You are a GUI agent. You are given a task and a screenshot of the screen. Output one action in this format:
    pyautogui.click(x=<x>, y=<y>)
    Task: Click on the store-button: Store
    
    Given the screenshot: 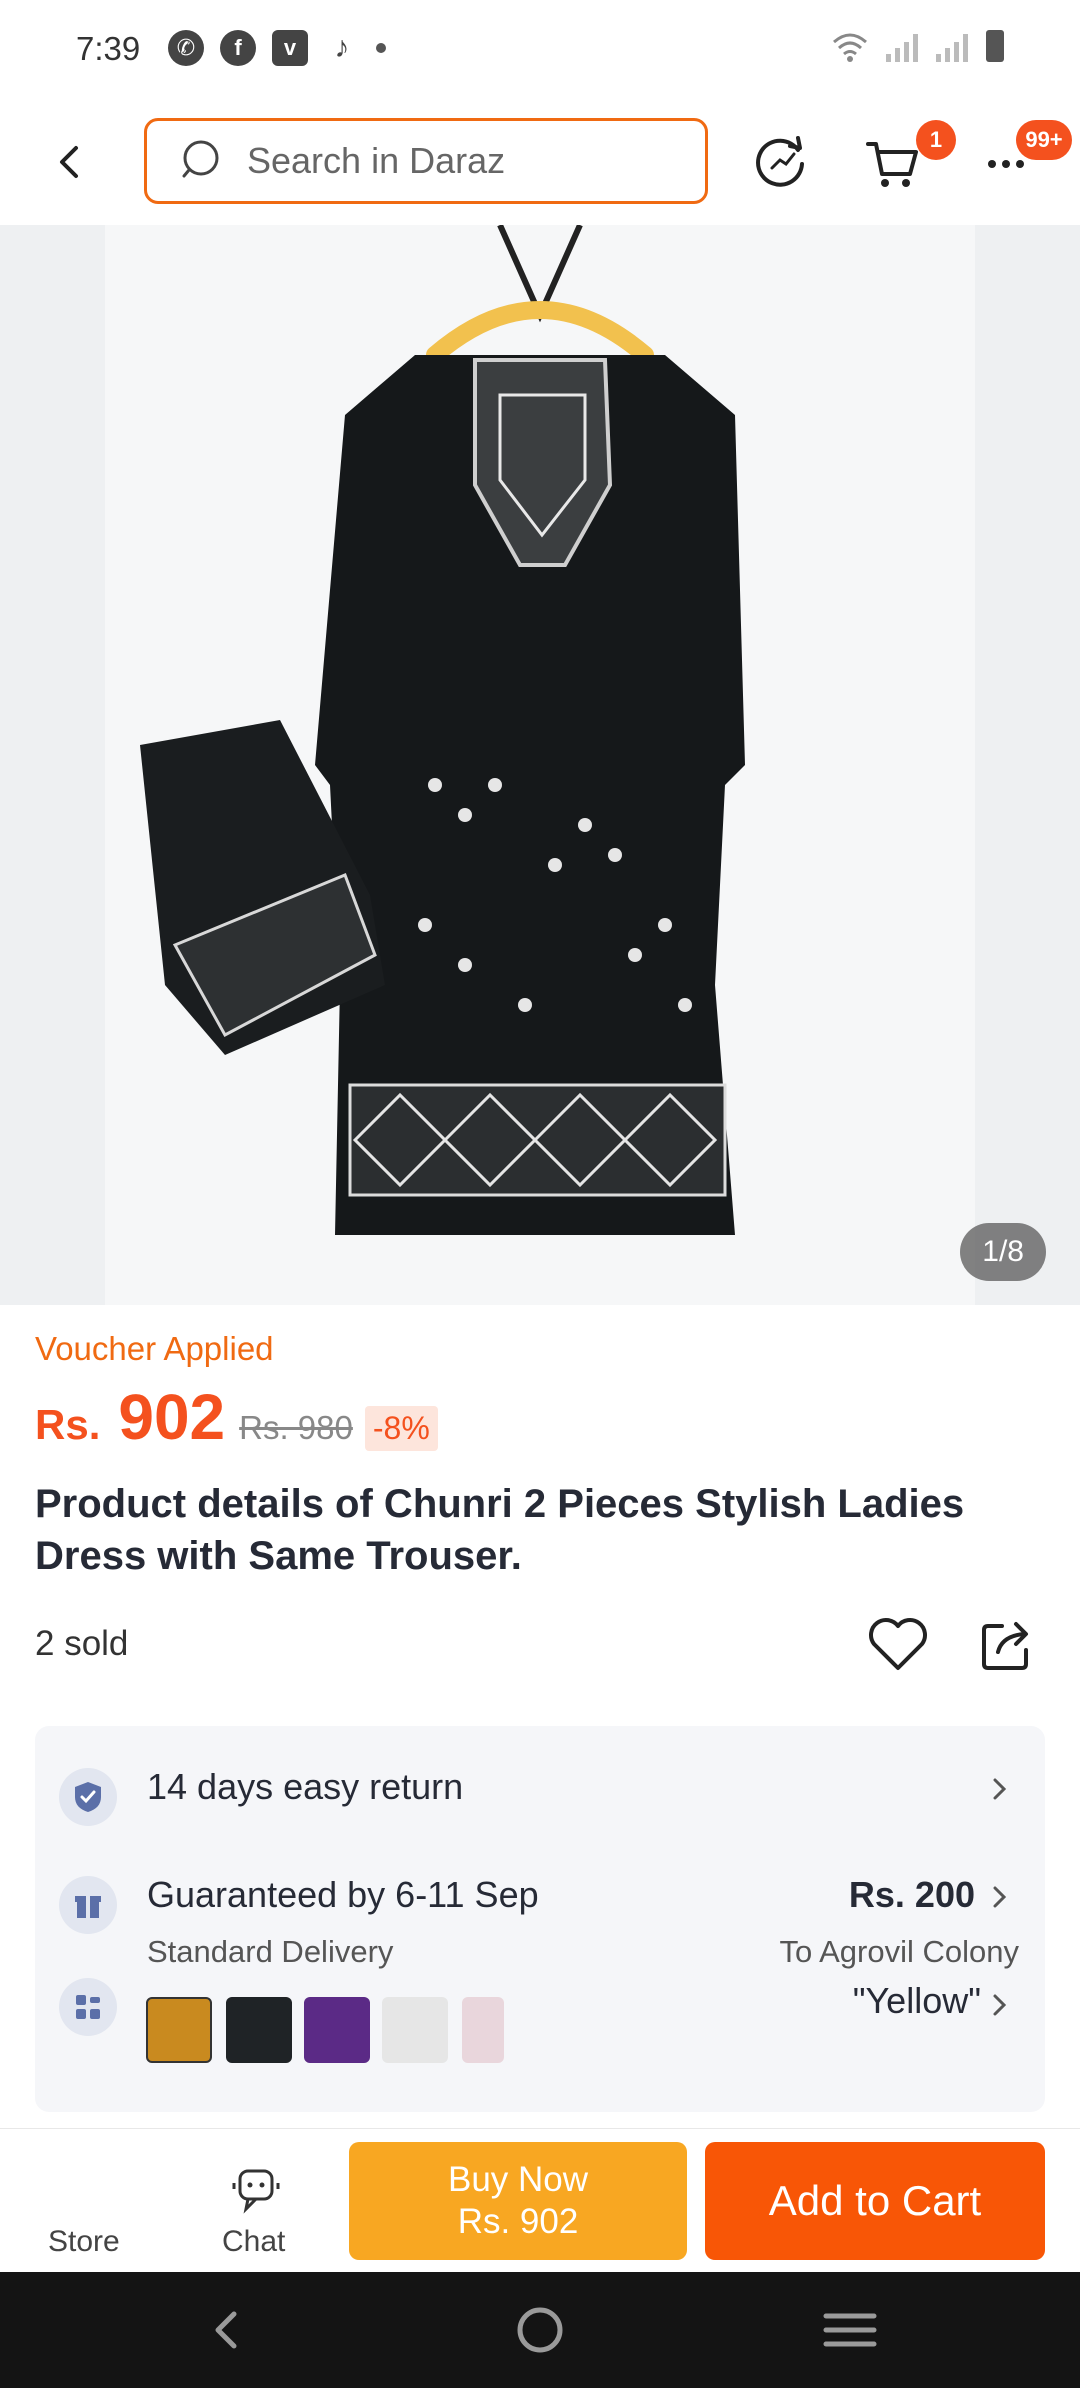 What is the action you would take?
    pyautogui.click(x=85, y=2201)
    